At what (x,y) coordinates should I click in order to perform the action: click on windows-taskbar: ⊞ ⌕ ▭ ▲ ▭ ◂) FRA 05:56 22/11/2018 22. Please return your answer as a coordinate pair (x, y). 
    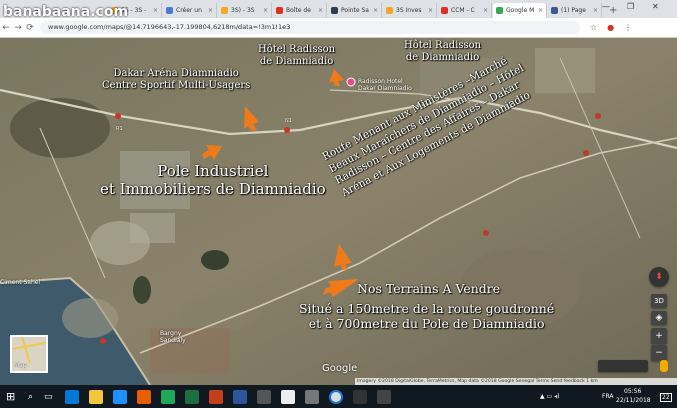
    Looking at the image, I should click on (338, 396).